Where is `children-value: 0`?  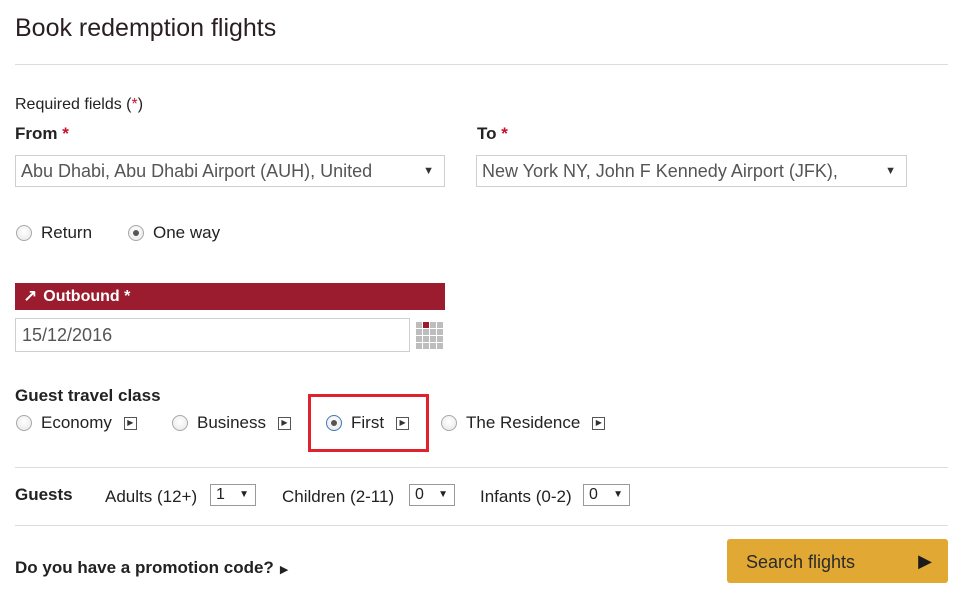
children-value: 0 is located at coordinates (419, 494).